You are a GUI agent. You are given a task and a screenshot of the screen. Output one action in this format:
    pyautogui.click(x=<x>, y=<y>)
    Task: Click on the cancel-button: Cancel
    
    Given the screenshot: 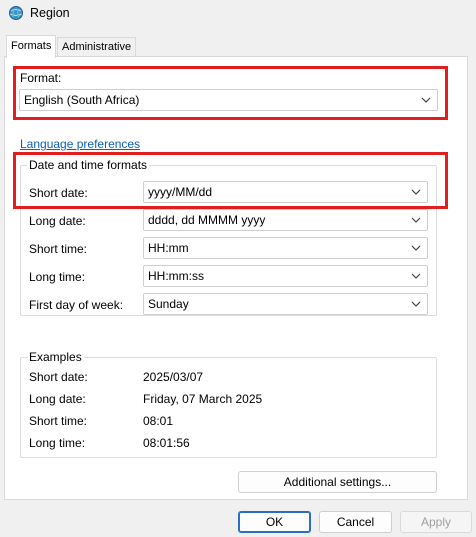 What is the action you would take?
    pyautogui.click(x=355, y=522)
    